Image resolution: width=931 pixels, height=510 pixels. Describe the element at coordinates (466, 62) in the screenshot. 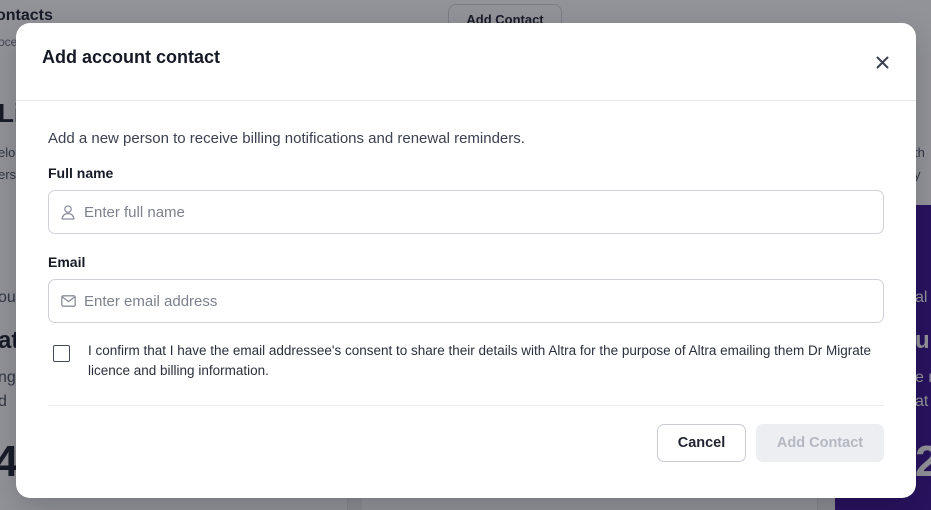

I see `modal-header: Add account contact` at that location.